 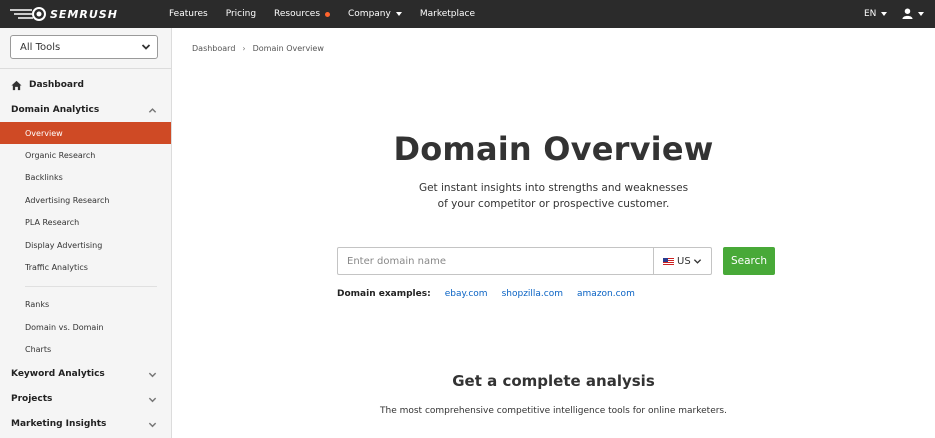 I want to click on breadcrumb-dashboard-link: Dashboard, so click(x=213, y=48).